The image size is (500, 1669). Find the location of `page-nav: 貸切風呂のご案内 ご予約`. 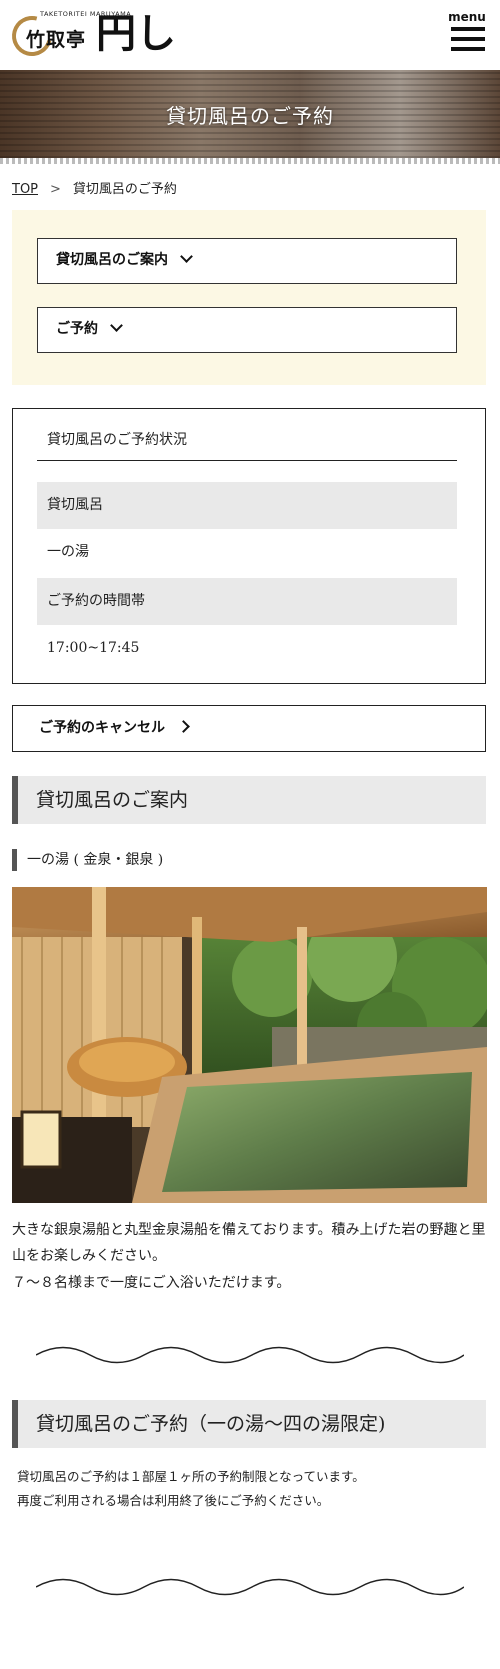

page-nav: 貸切風呂のご案内 ご予約 is located at coordinates (249, 297).